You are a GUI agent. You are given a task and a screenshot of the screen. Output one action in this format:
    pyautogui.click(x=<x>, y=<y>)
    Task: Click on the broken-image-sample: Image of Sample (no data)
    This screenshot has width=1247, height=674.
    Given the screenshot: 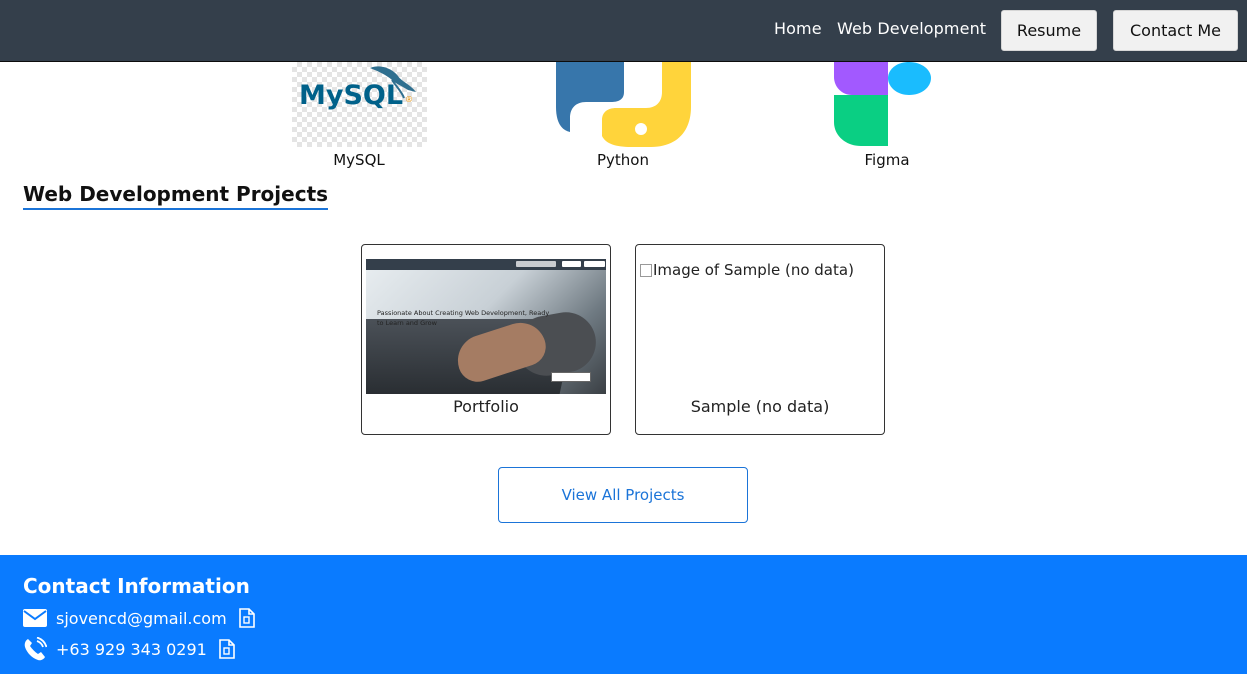 What is the action you would take?
    pyautogui.click(x=747, y=270)
    